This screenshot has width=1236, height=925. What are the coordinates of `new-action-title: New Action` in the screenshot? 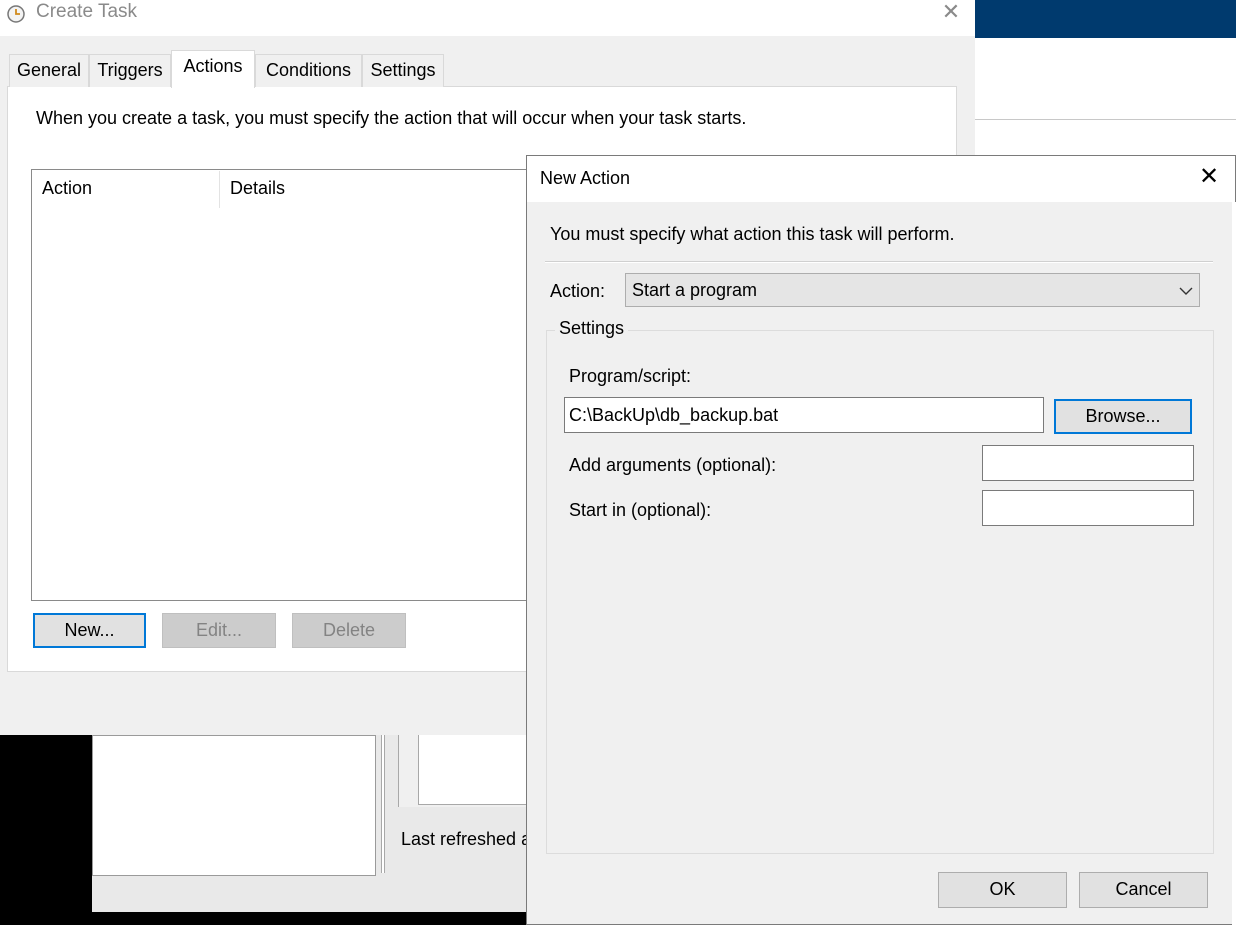 It's located at (585, 178).